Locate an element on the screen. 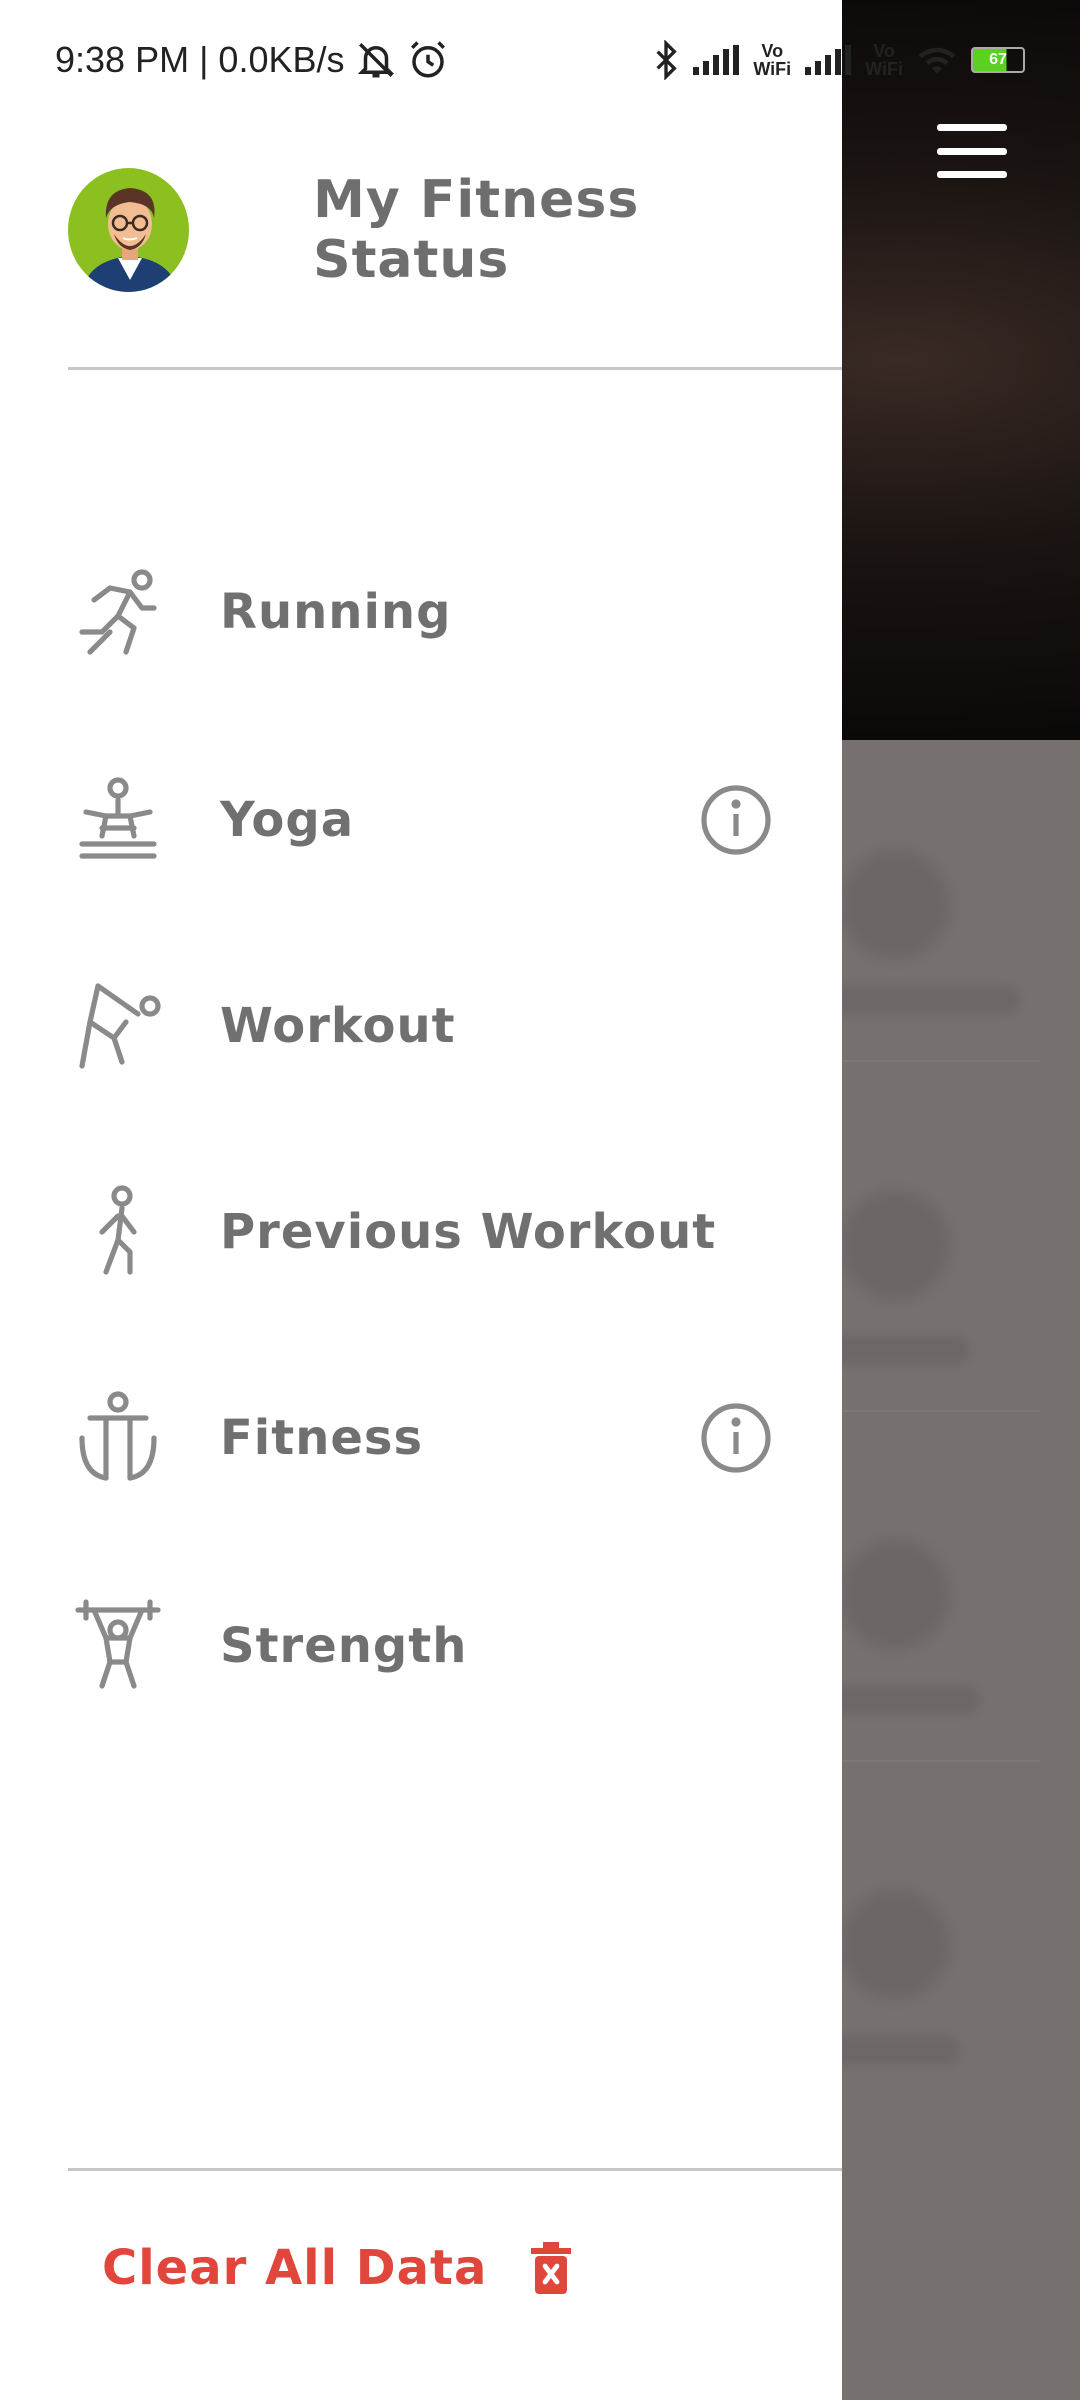 Image resolution: width=1080 pixels, height=2400 pixels. menu-item-yoga: Yoga is located at coordinates (428, 820).